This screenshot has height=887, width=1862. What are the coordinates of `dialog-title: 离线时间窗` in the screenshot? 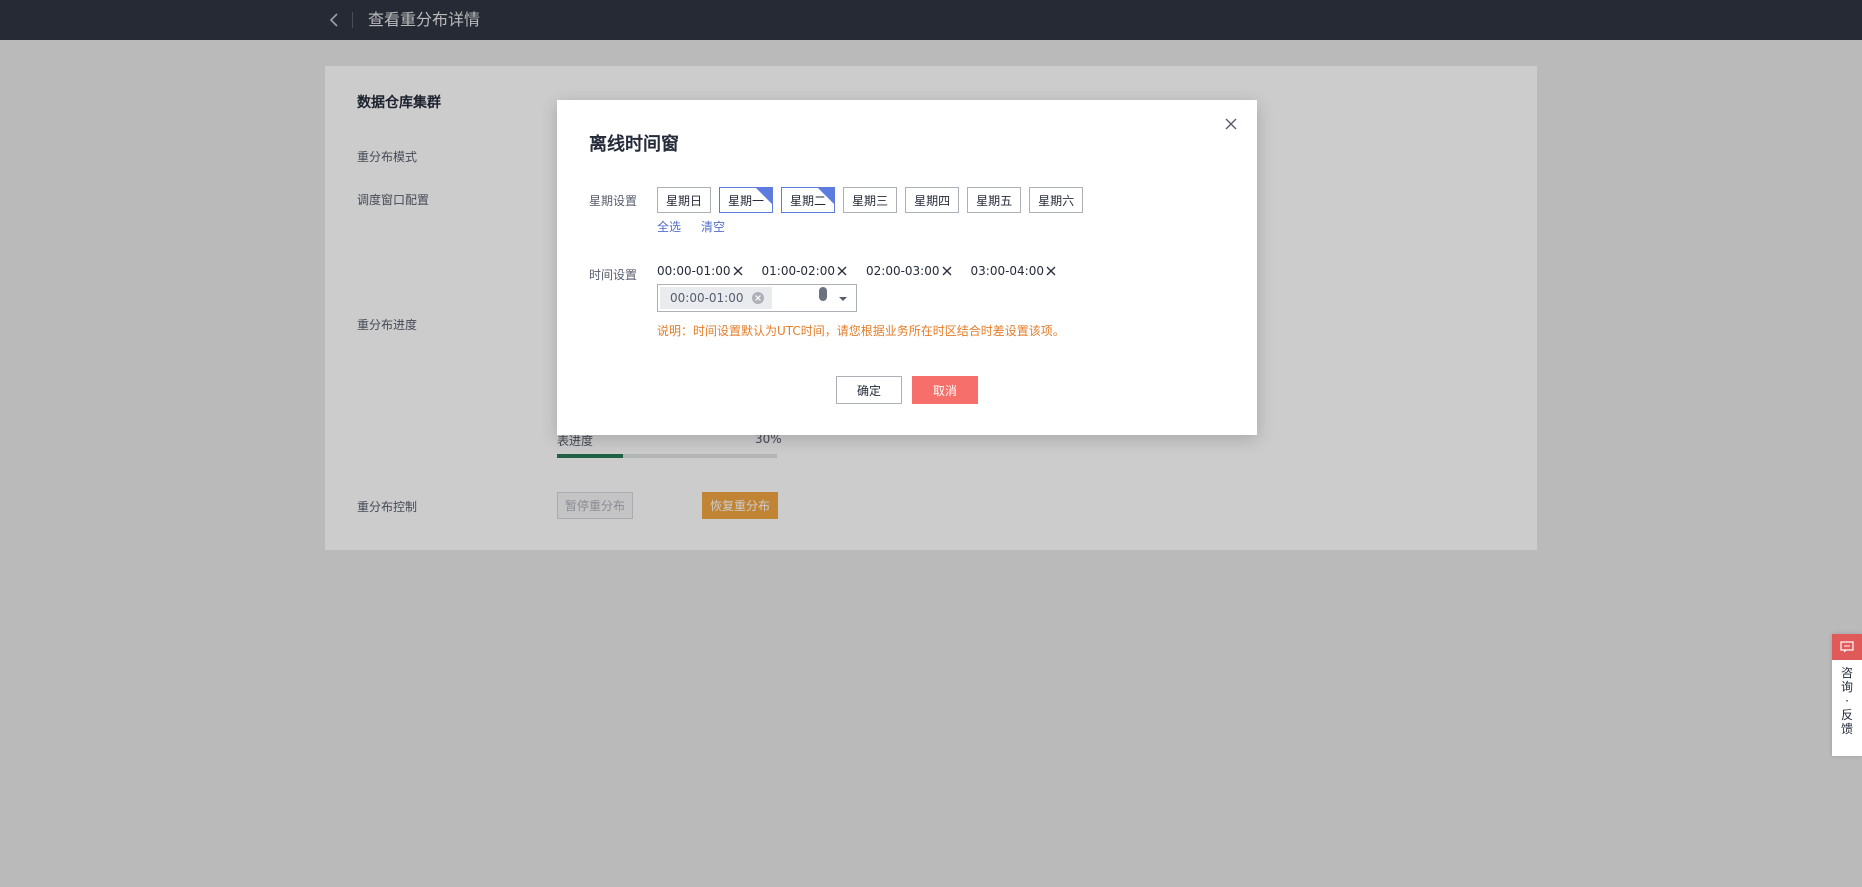 It's located at (634, 144).